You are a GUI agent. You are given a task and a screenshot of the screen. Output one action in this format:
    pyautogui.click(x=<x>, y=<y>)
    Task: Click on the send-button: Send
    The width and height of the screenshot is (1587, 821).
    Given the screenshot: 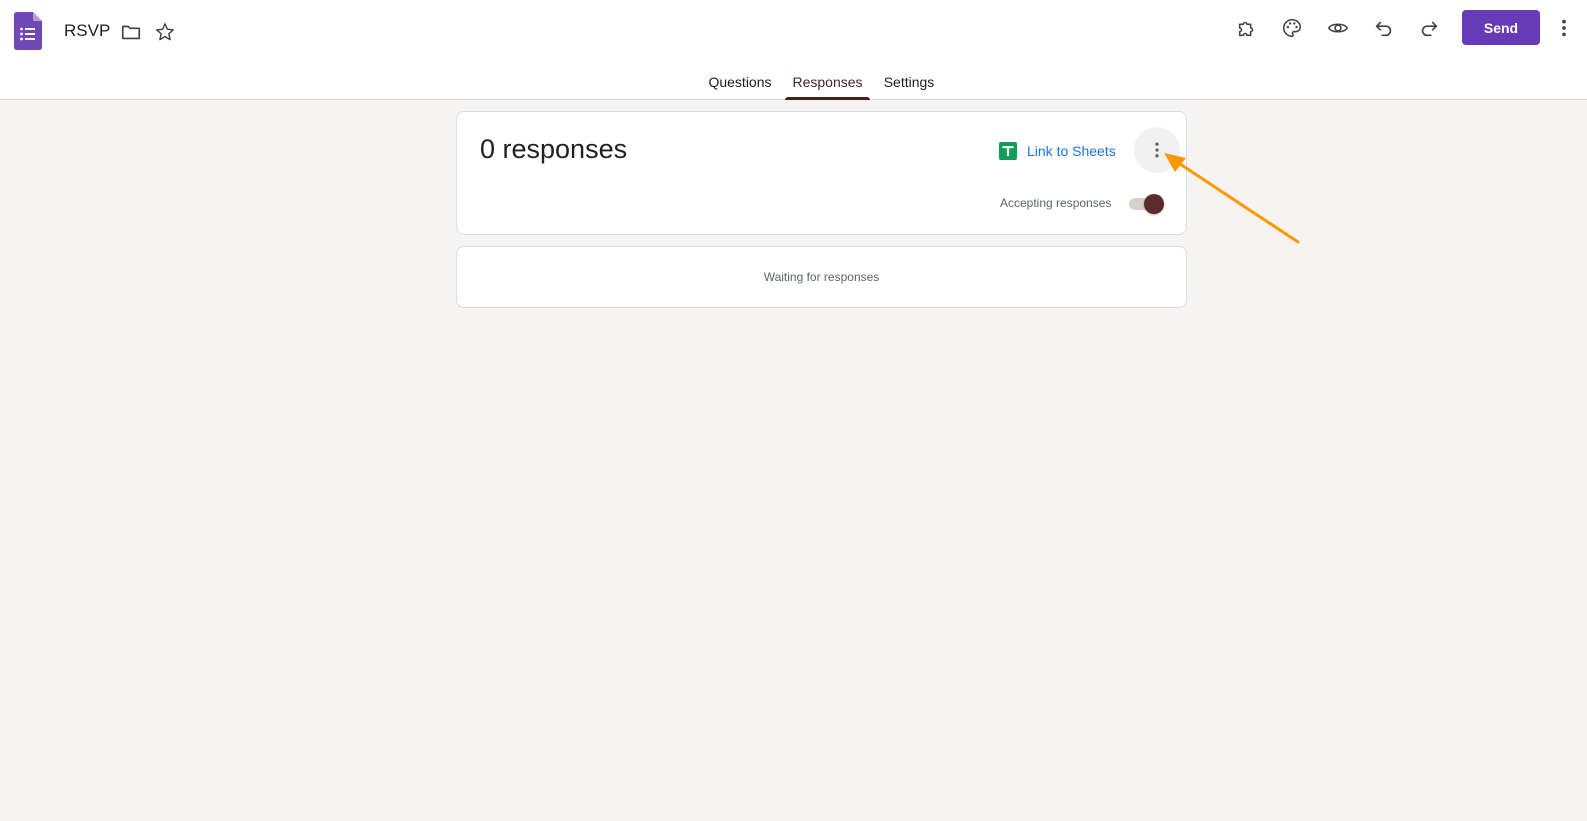 What is the action you would take?
    pyautogui.click(x=1501, y=27)
    